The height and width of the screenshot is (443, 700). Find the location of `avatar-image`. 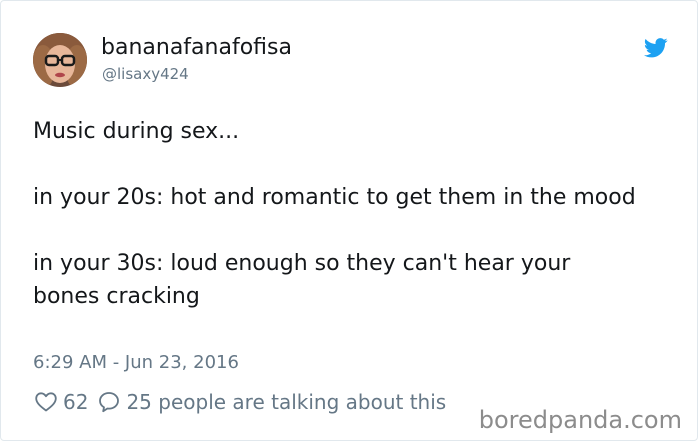

avatar-image is located at coordinates (60, 60).